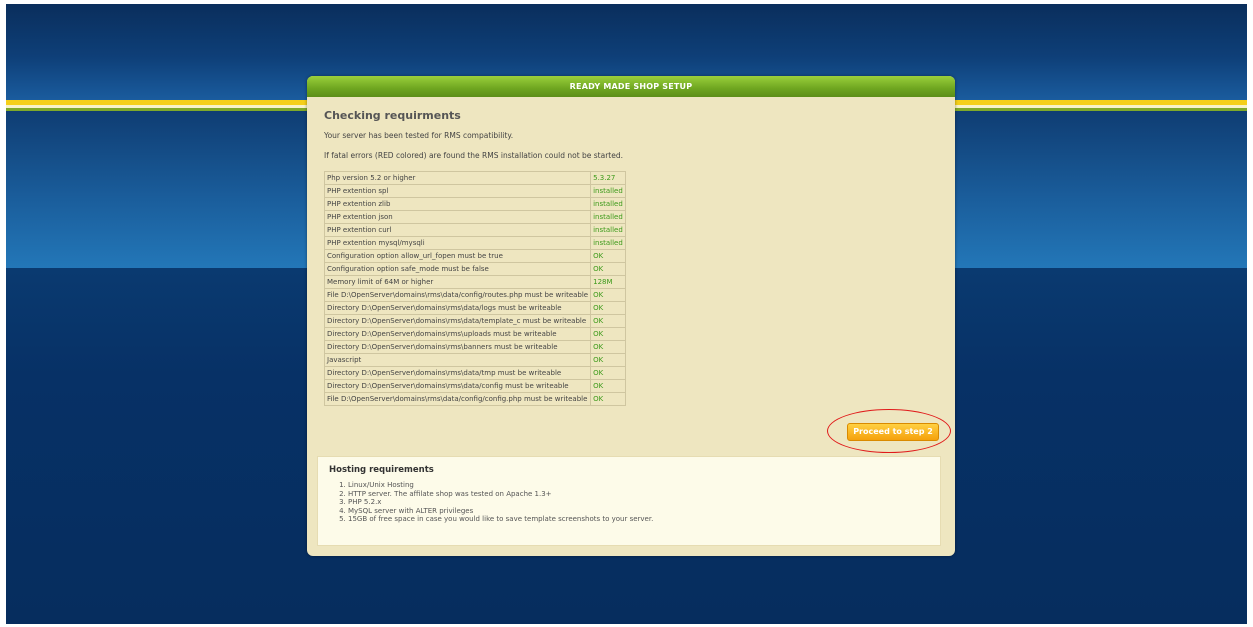 Image resolution: width=1253 pixels, height=627 pixels. I want to click on requirement-label: PHP extention json, so click(457, 217).